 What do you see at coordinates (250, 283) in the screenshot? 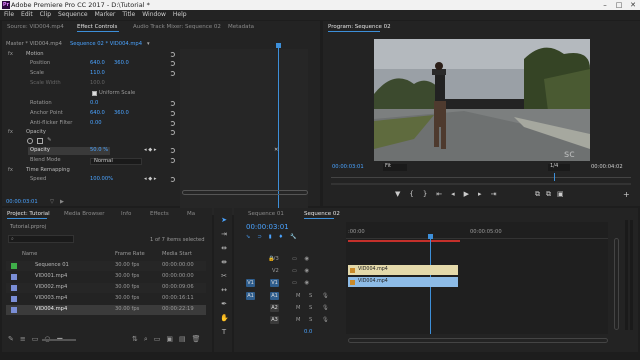
I see `source-patch-v1: V1` at bounding box center [250, 283].